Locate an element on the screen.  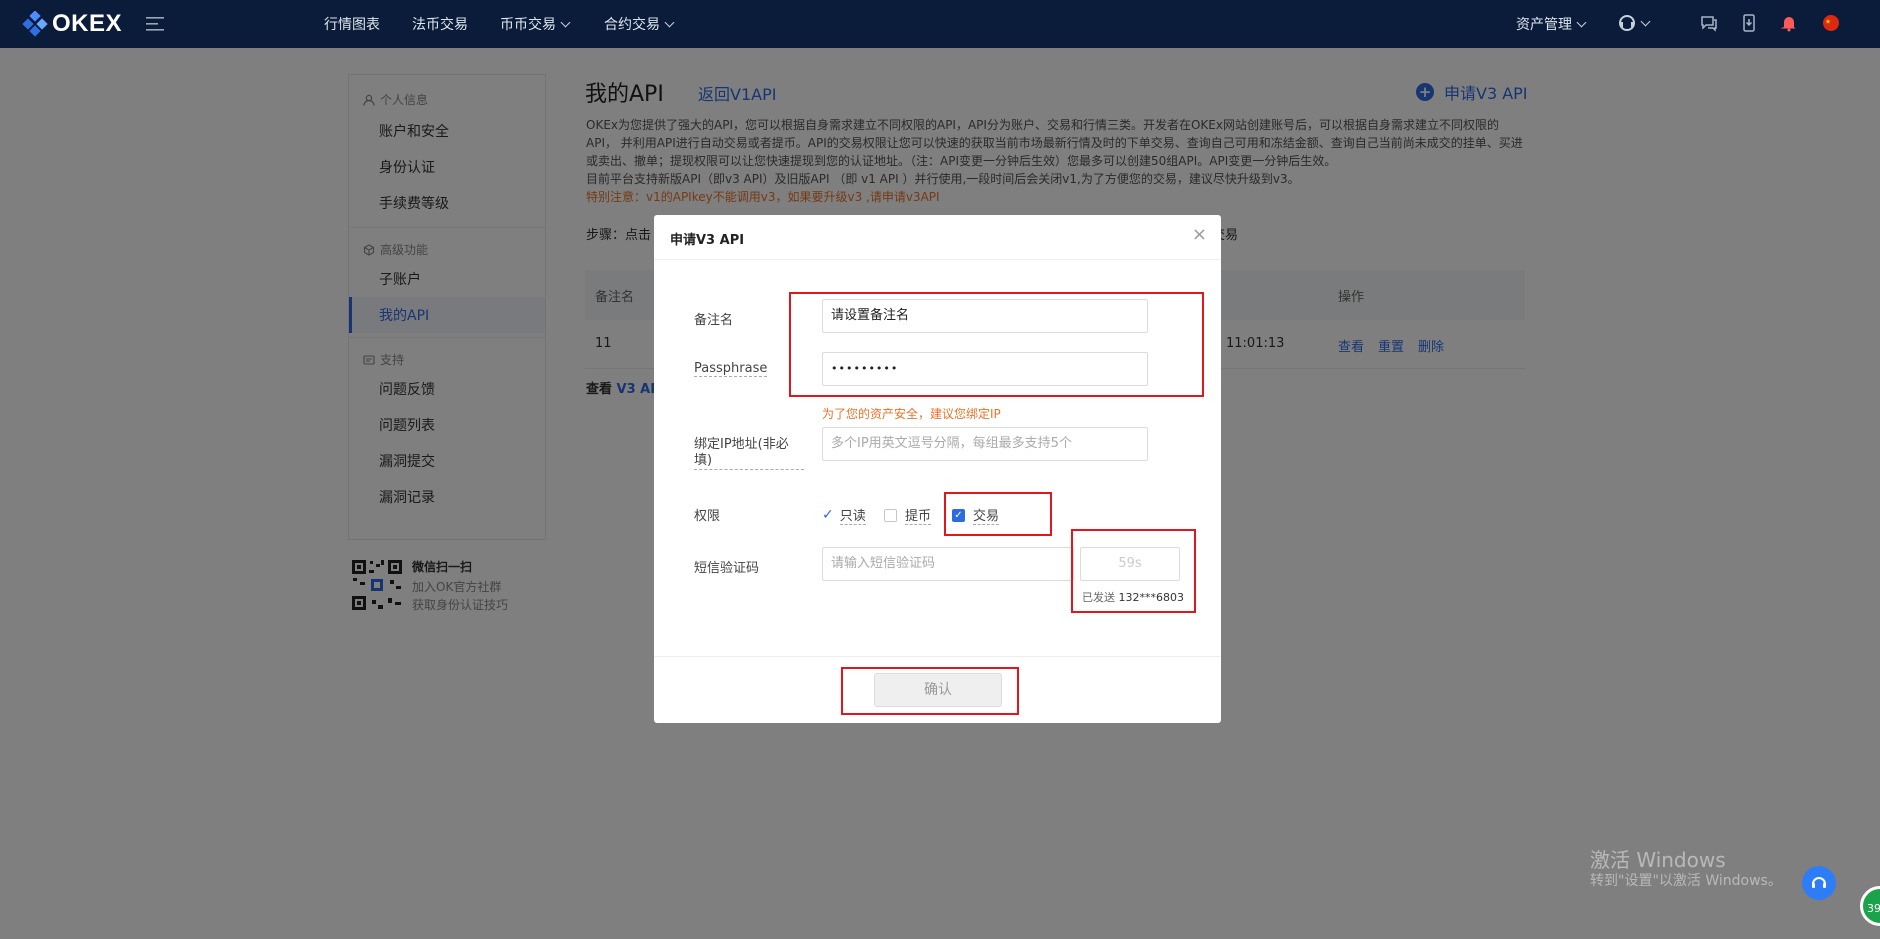
highlight-box-confirm is located at coordinates (930, 691).